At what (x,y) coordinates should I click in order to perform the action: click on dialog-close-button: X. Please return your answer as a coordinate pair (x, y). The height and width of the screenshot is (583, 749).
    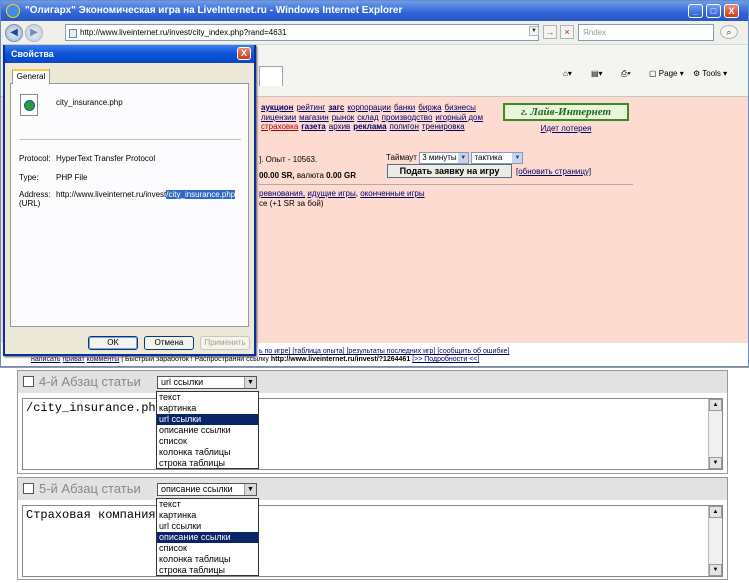
    Looking at the image, I should click on (244, 53).